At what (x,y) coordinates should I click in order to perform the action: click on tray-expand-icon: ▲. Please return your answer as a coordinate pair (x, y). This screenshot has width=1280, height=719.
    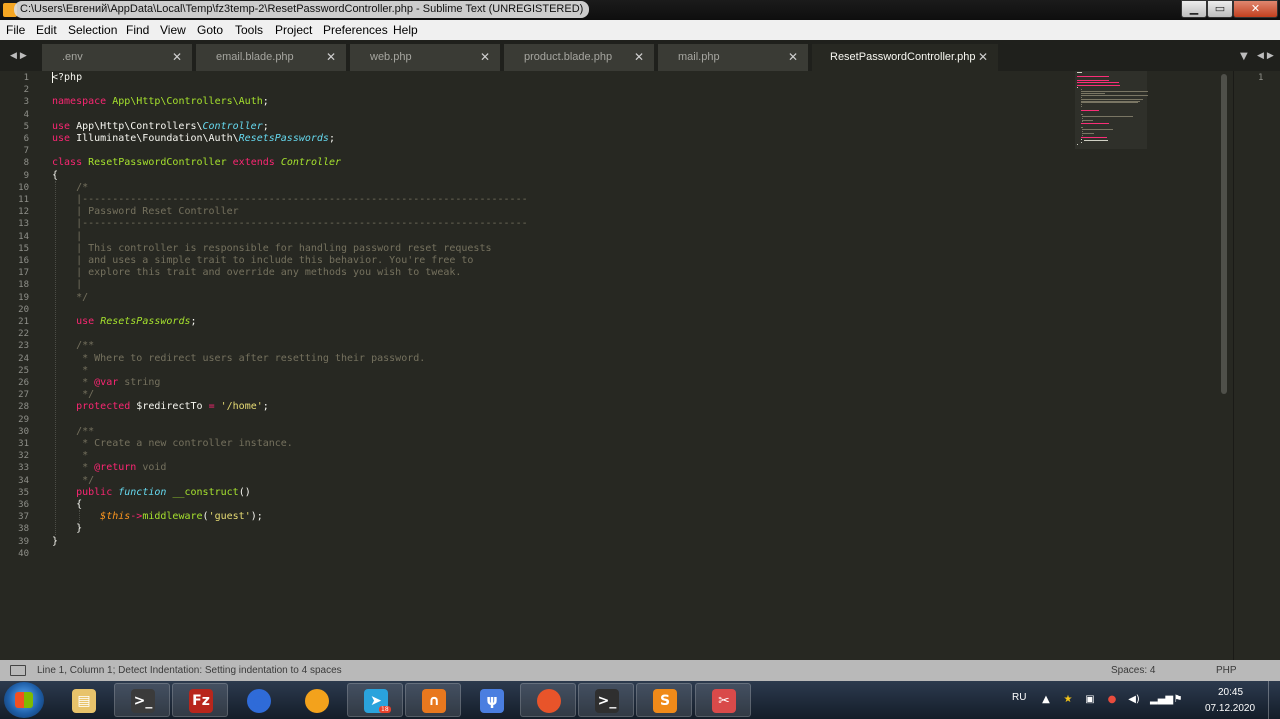
    Looking at the image, I should click on (1046, 700).